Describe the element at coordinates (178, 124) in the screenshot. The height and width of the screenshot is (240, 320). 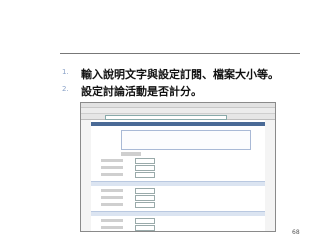
I see `form-header-bar` at that location.